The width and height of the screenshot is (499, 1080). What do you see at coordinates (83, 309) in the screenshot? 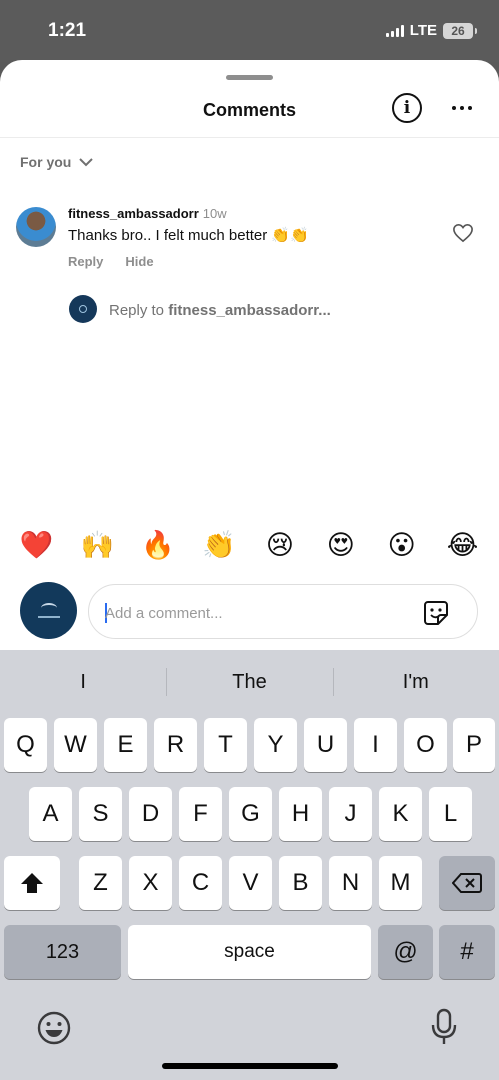
I see `reply-avatar` at bounding box center [83, 309].